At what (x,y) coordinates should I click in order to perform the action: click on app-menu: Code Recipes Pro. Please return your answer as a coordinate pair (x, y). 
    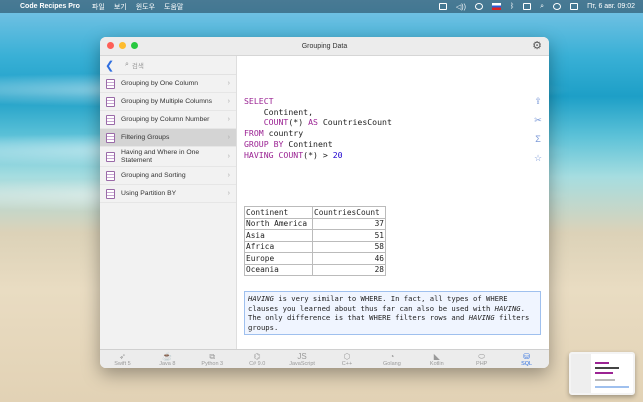
    Looking at the image, I should click on (50, 6).